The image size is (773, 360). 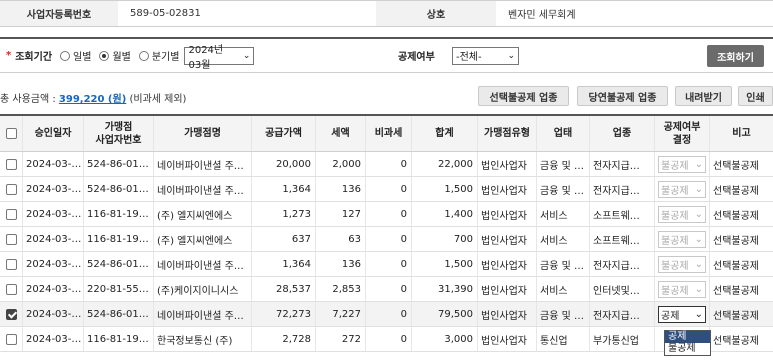 What do you see at coordinates (341, 214) in the screenshot?
I see `cell-tax: 127` at bounding box center [341, 214].